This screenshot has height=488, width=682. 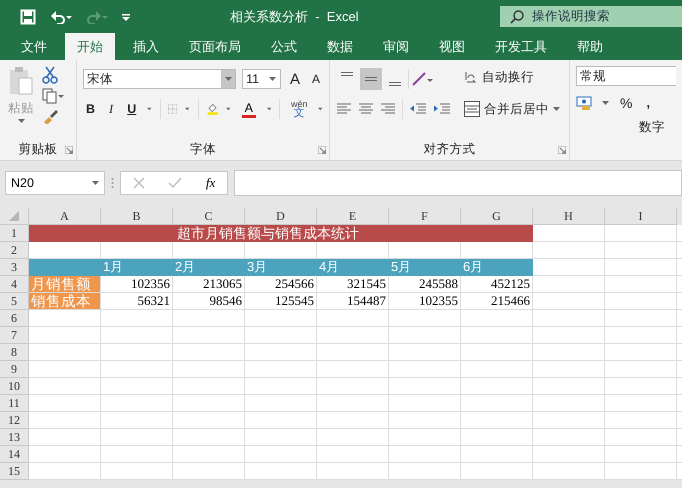 What do you see at coordinates (353, 284) in the screenshot?
I see `table-cell: 321545` at bounding box center [353, 284].